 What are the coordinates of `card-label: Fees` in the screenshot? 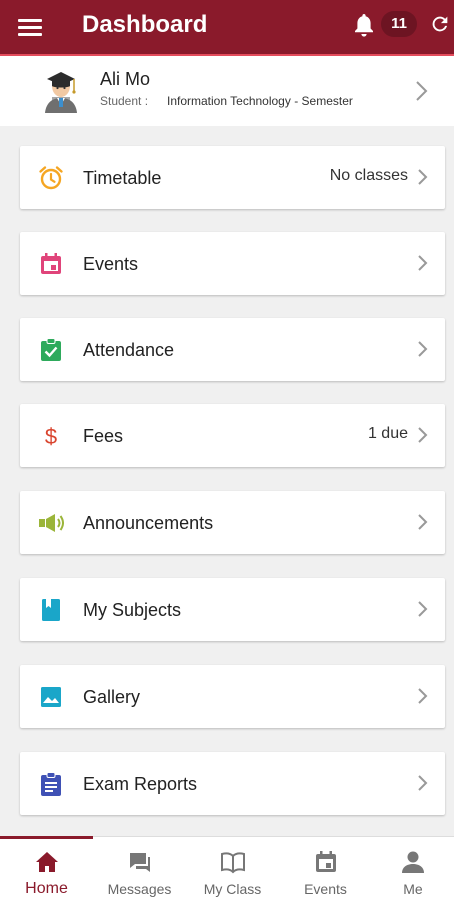 It's located at (103, 436).